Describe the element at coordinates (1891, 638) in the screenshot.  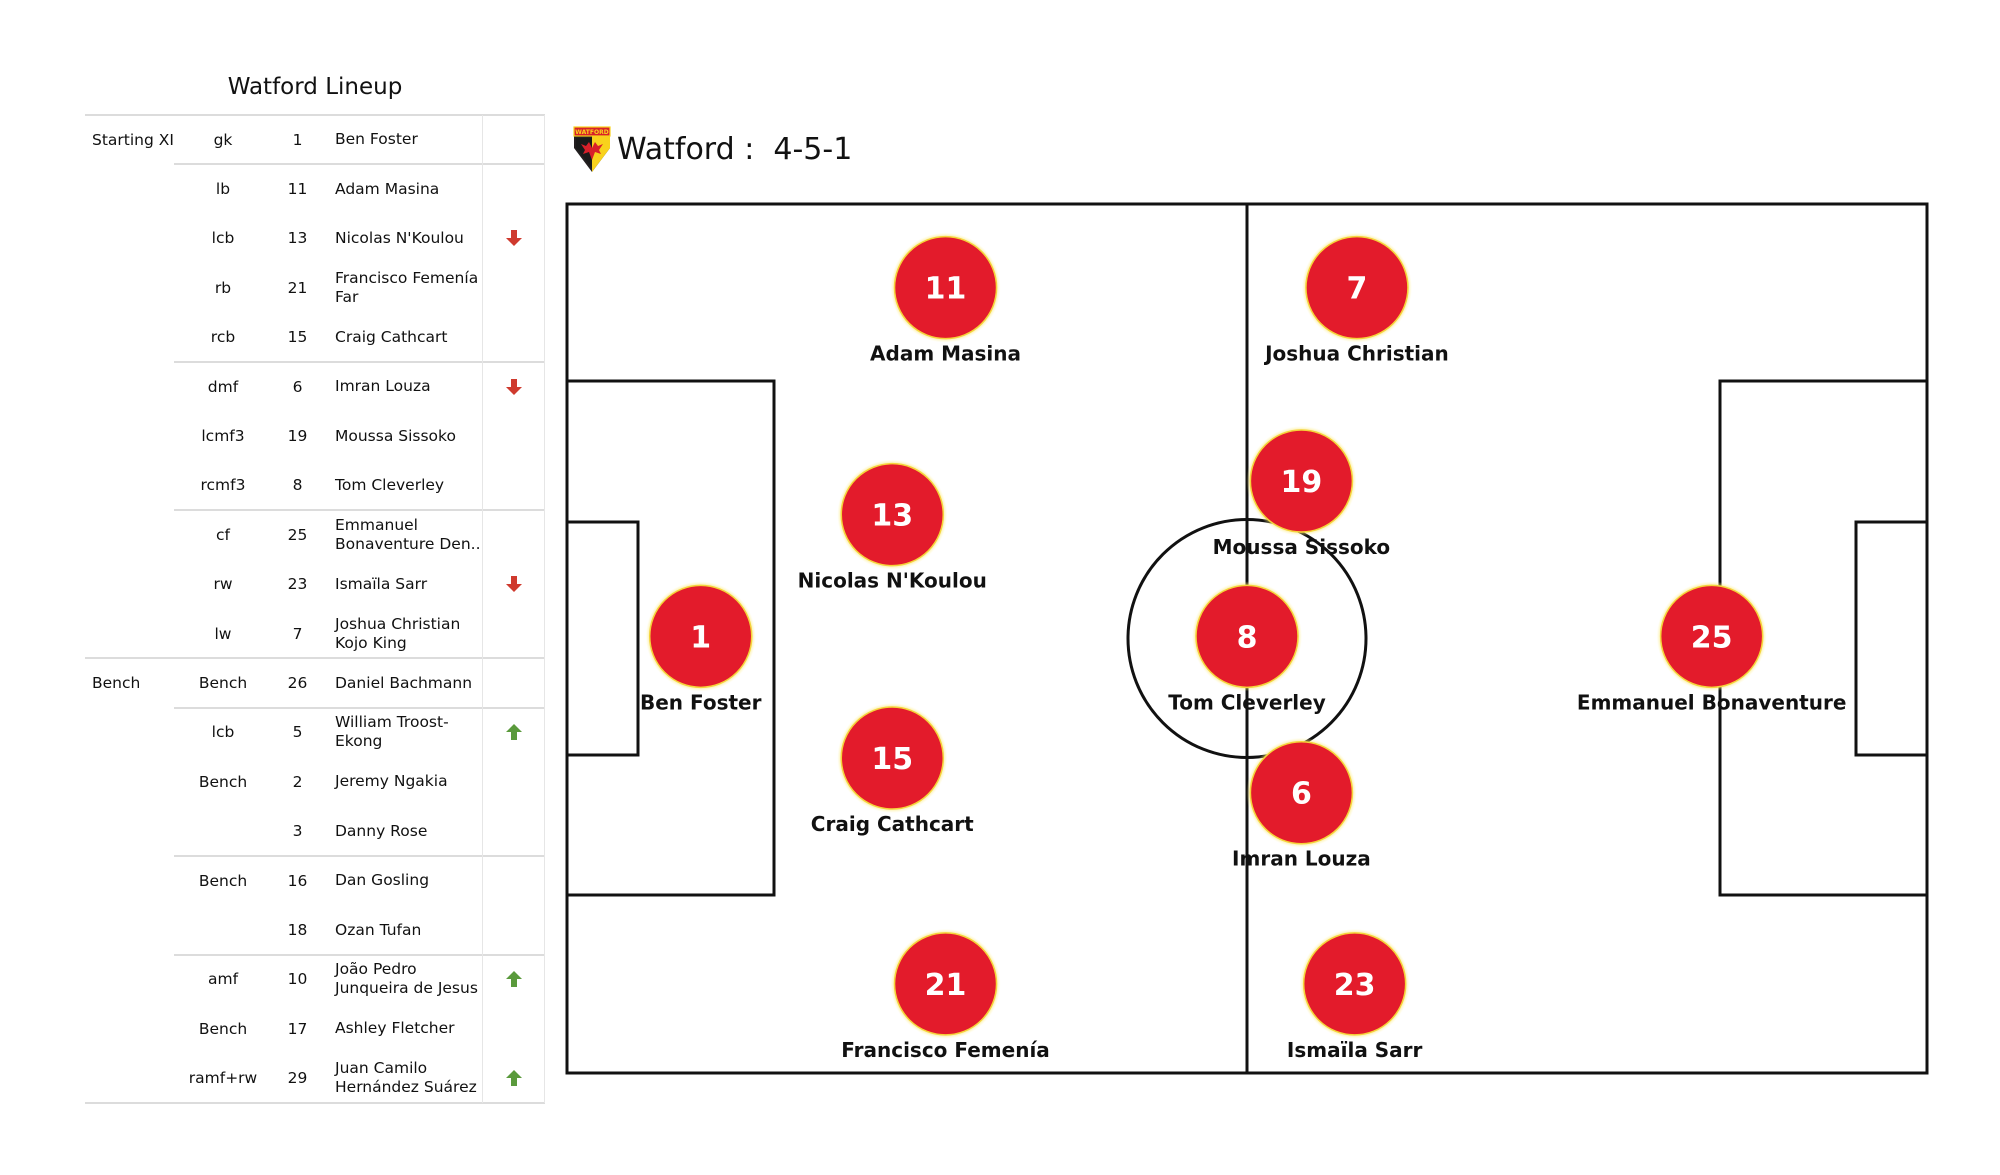
I see `right-six-yard-box` at that location.